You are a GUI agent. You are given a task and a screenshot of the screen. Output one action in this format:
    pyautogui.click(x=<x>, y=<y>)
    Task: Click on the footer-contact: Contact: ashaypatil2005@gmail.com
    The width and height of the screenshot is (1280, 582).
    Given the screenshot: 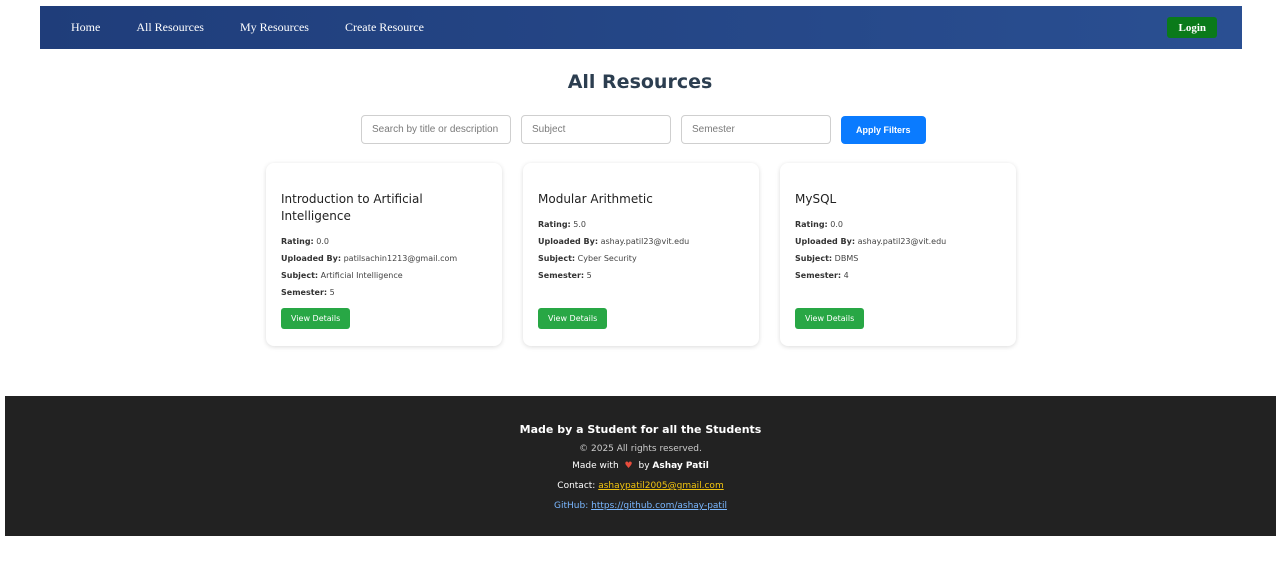 What is the action you would take?
    pyautogui.click(x=640, y=486)
    